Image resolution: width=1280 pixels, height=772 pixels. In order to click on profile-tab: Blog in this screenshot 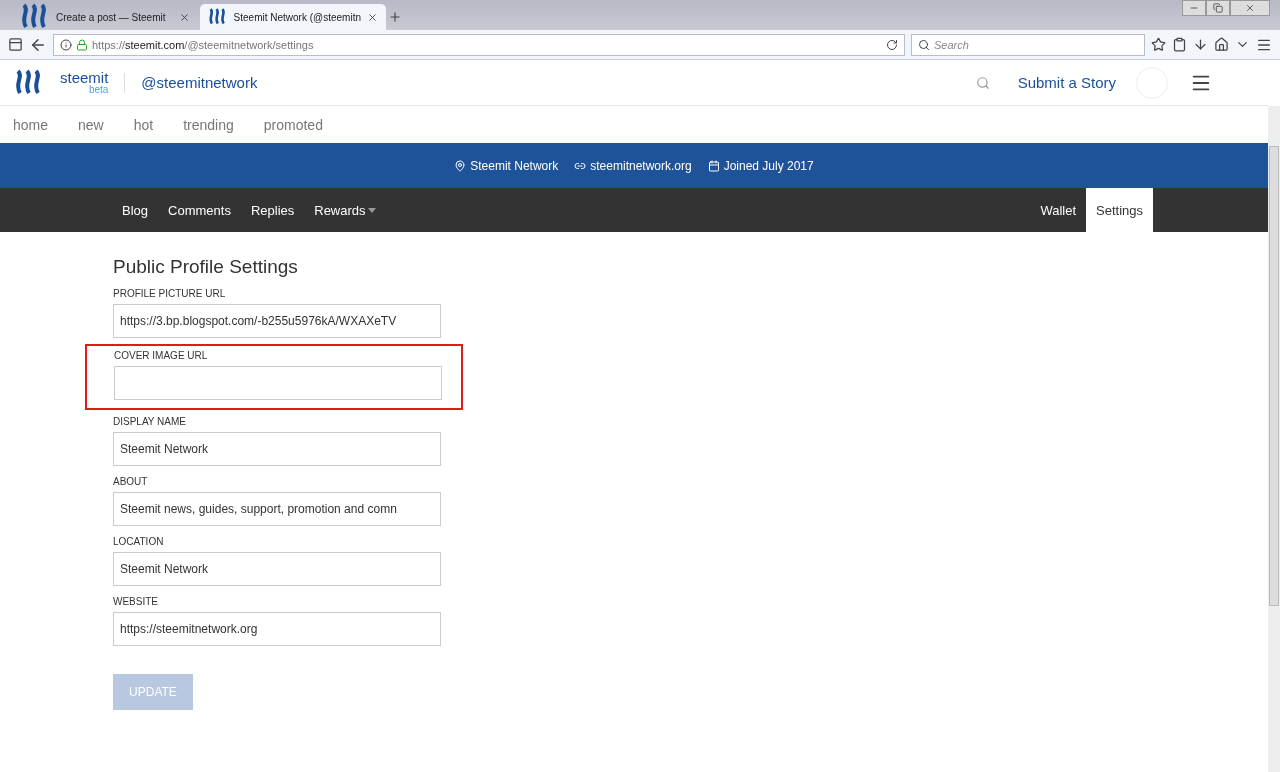, I will do `click(135, 210)`.